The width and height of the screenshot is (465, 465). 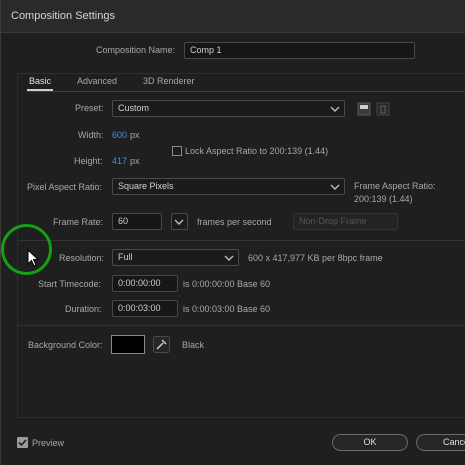 What do you see at coordinates (22, 442) in the screenshot?
I see `preview-checkbox` at bounding box center [22, 442].